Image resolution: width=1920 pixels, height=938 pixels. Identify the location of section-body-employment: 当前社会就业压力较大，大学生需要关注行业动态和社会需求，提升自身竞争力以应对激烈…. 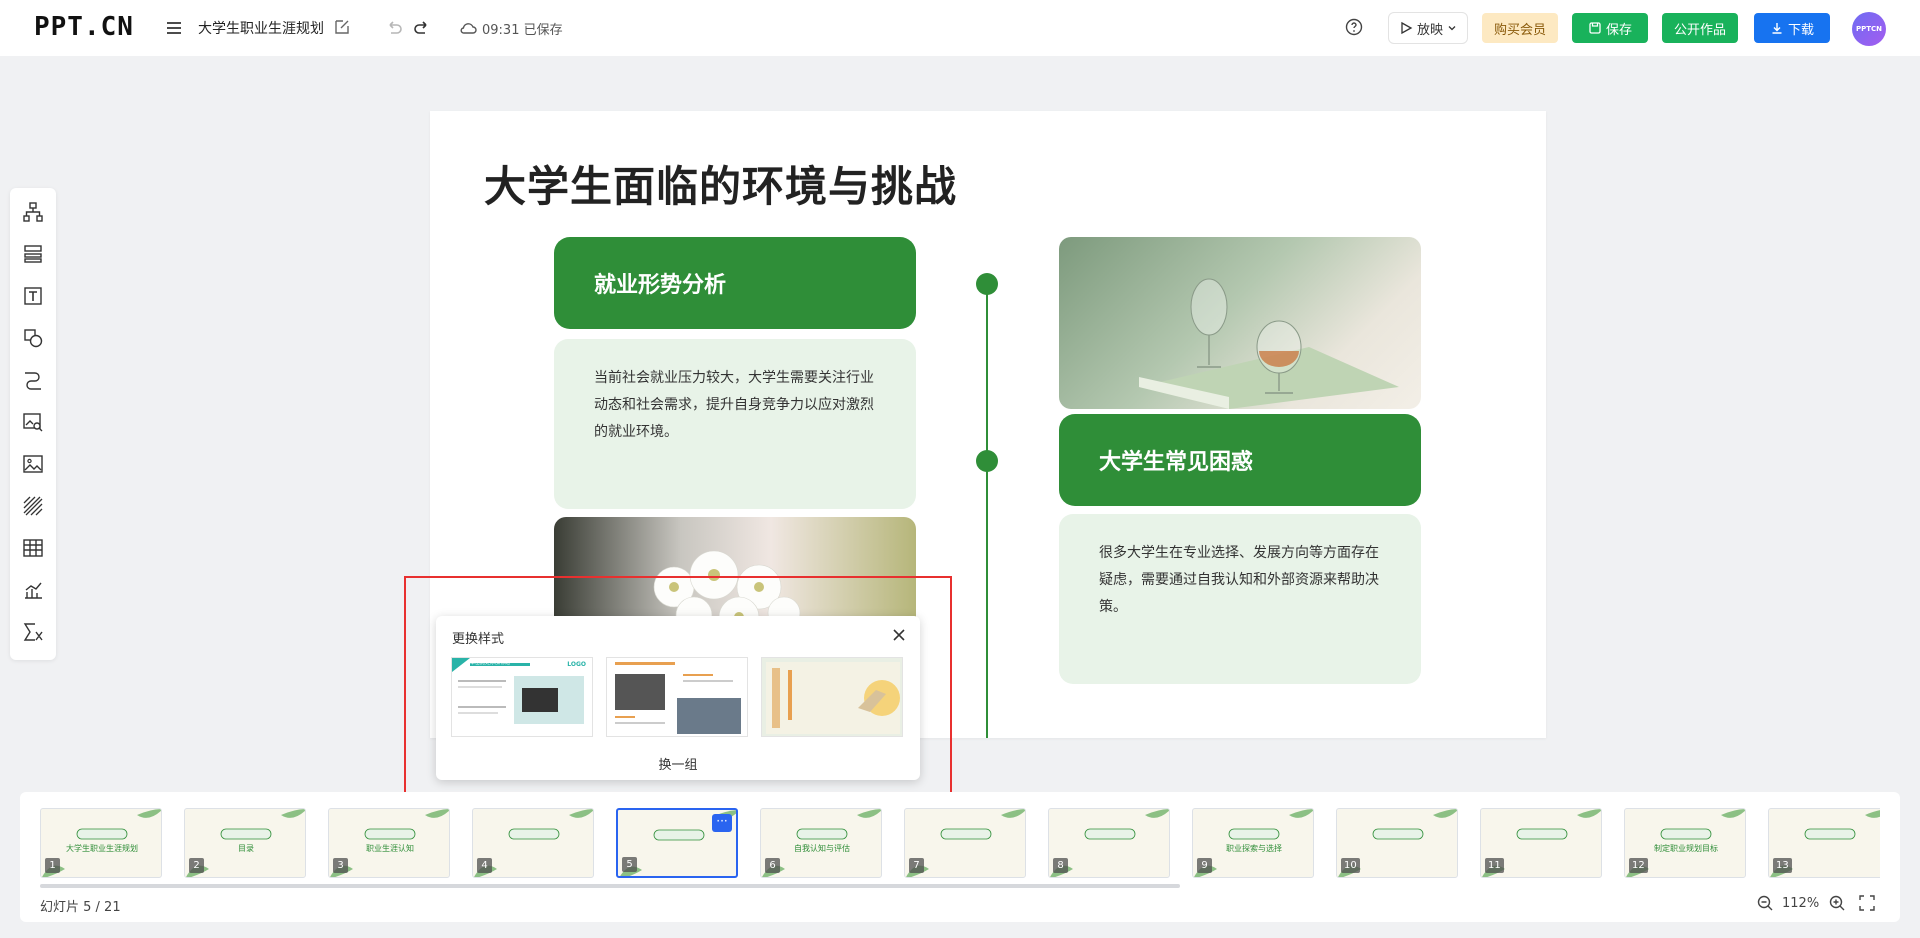
(735, 424).